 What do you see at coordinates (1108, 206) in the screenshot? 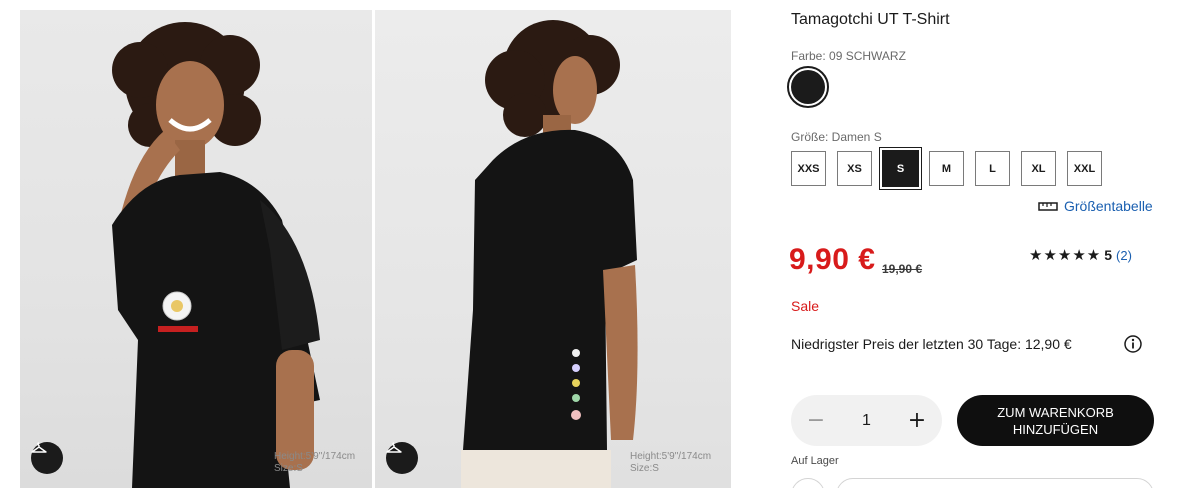
I see `size-chart-label: Größentabelle` at bounding box center [1108, 206].